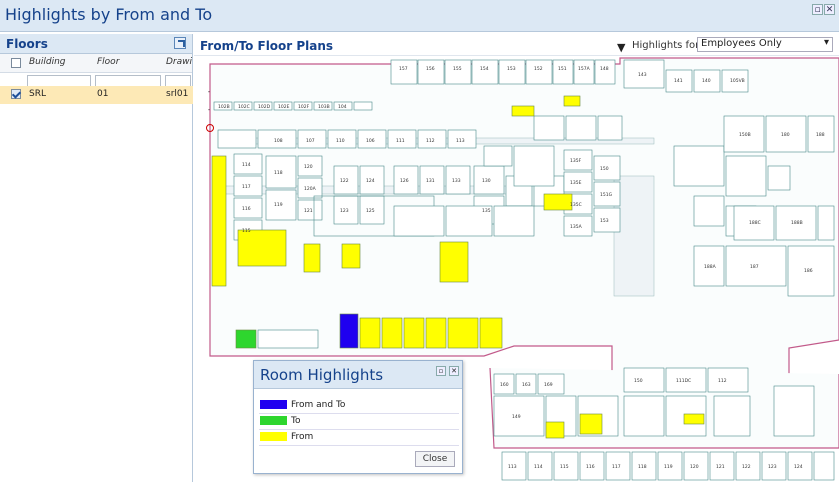  Describe the element at coordinates (304, 107) in the screenshot. I see `room-label: 102F` at that location.